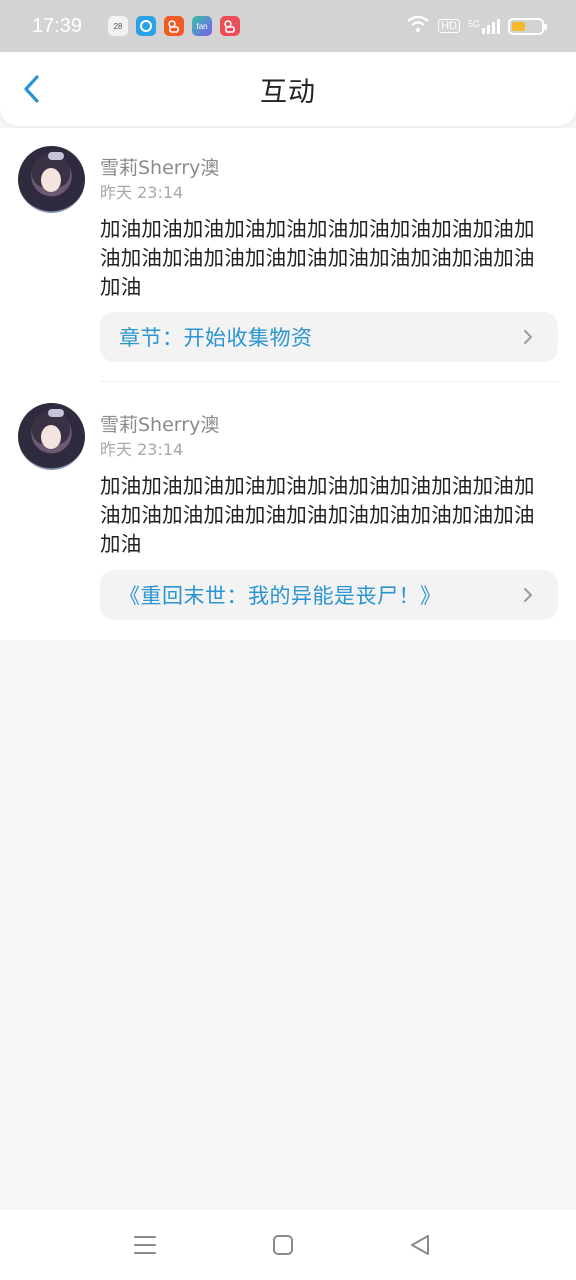 The image size is (576, 1280). I want to click on system-nav-bar, so click(288, 1245).